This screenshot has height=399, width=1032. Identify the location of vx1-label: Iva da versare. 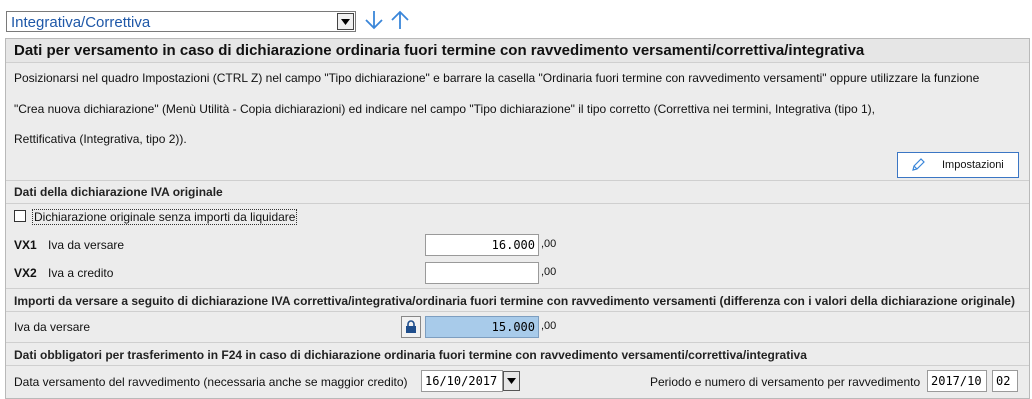
(86, 245).